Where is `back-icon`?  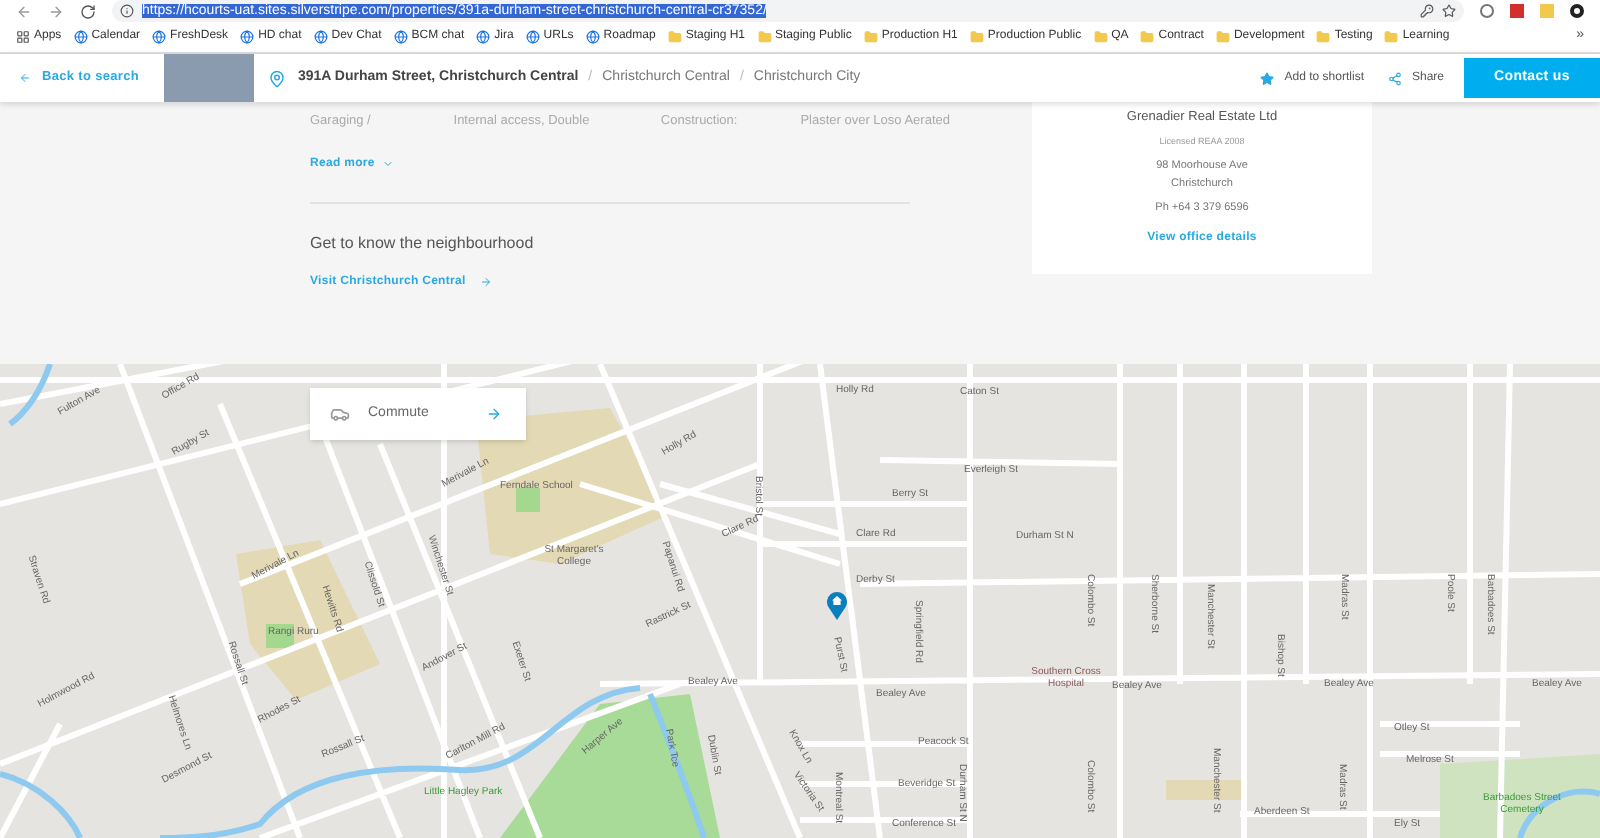
back-icon is located at coordinates (24, 11).